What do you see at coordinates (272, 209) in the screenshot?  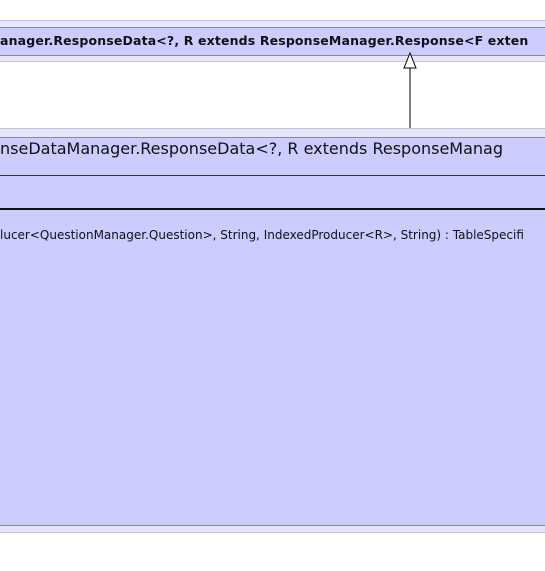 I see `methods-separator` at bounding box center [272, 209].